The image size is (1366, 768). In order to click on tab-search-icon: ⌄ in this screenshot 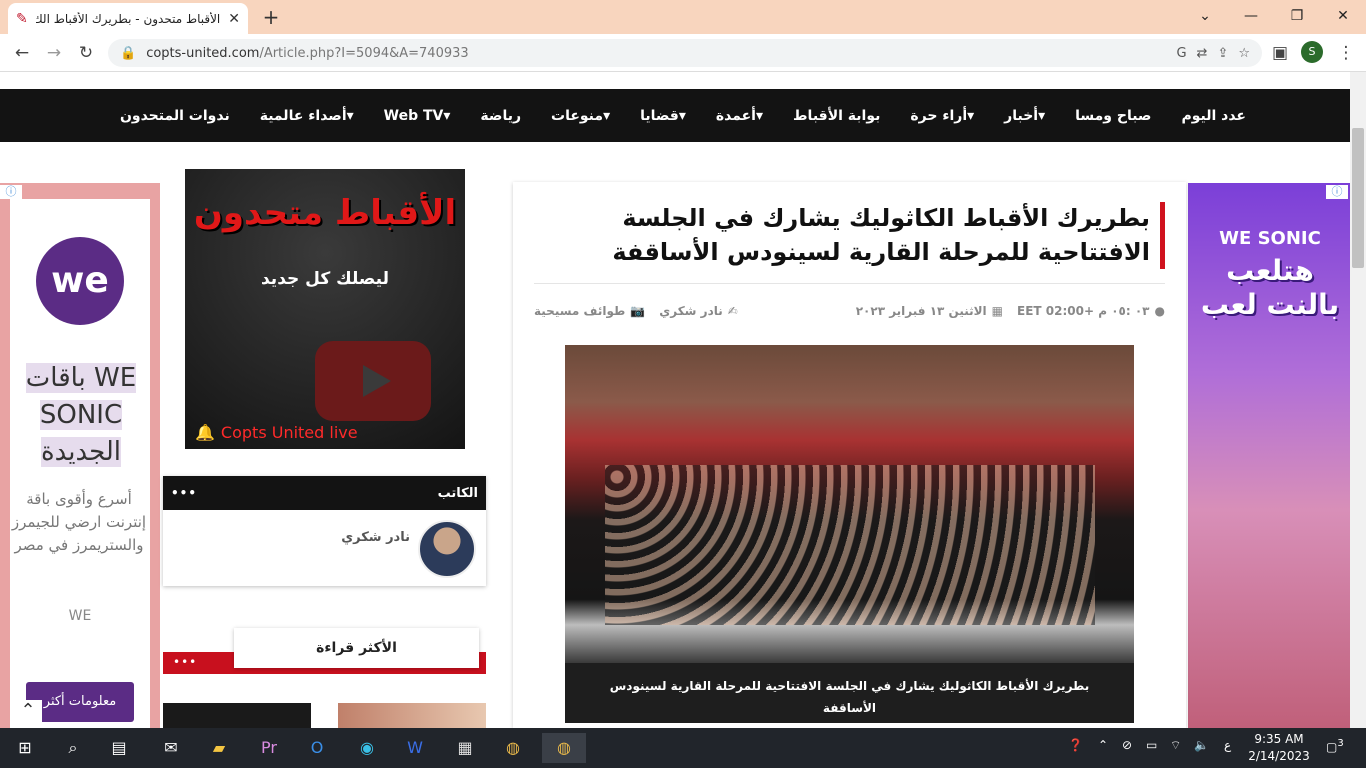, I will do `click(1205, 16)`.